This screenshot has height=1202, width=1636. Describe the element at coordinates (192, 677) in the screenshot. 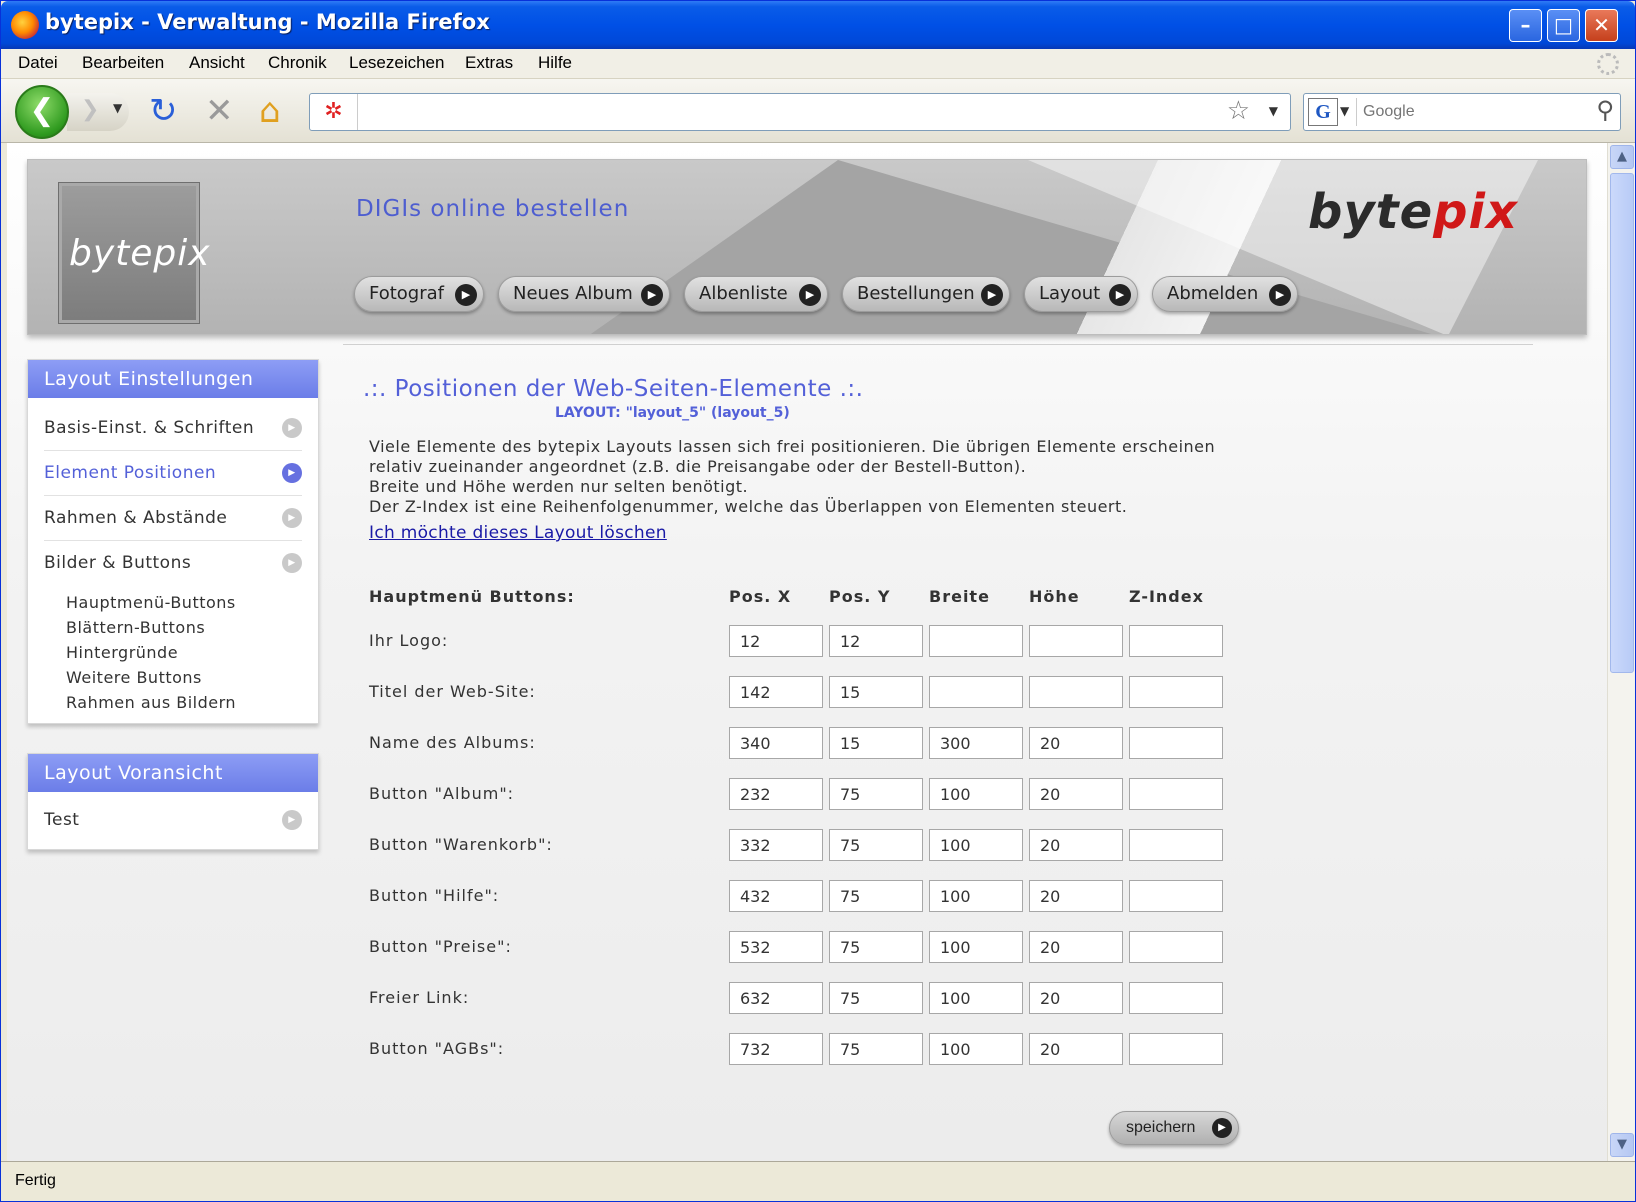

I see `sidebar-subitem-weitere: Weitere Buttons` at that location.